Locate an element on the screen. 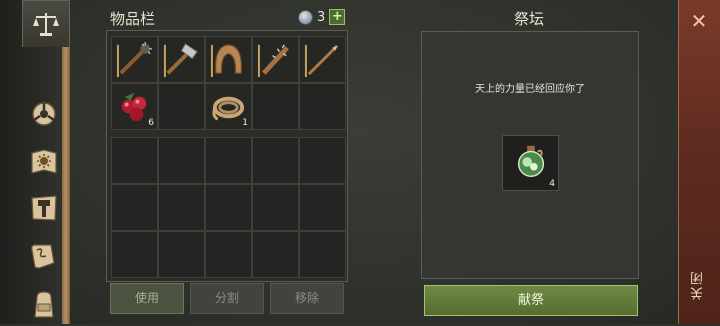 The width and height of the screenshot is (720, 326). tab-building is located at coordinates (44, 208).